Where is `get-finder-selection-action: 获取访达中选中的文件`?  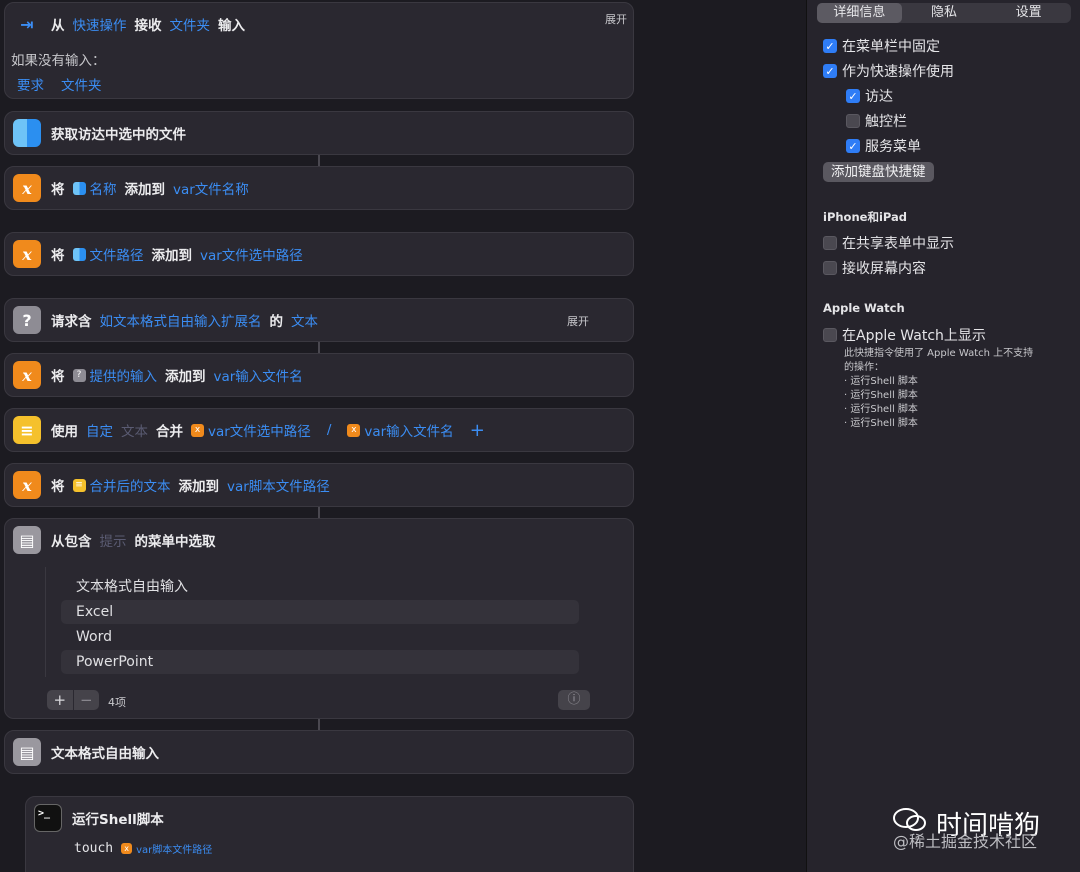 get-finder-selection-action: 获取访达中选中的文件 is located at coordinates (319, 133).